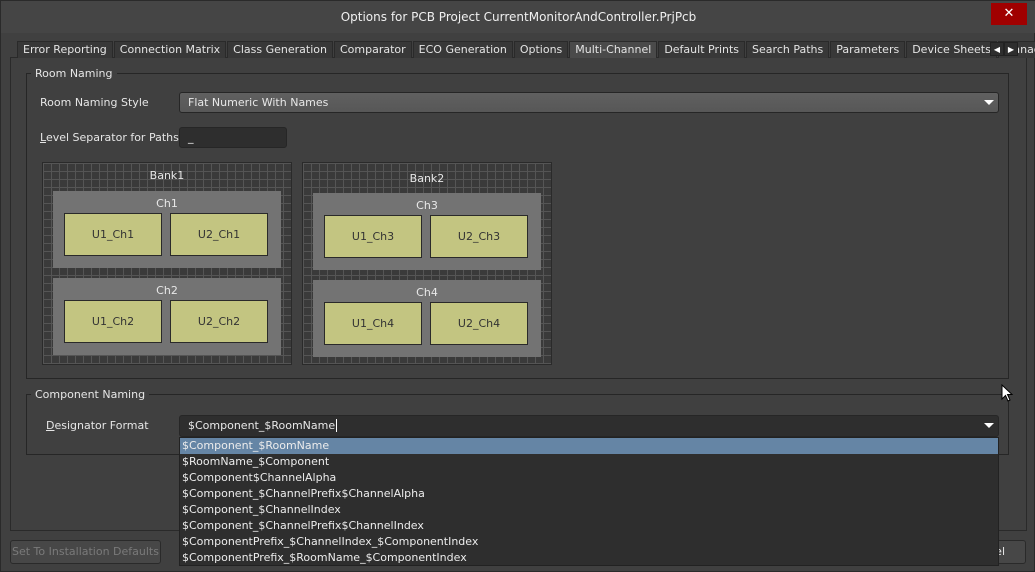  Describe the element at coordinates (219, 321) in the screenshot. I see `component-box: U2_Ch2` at that location.